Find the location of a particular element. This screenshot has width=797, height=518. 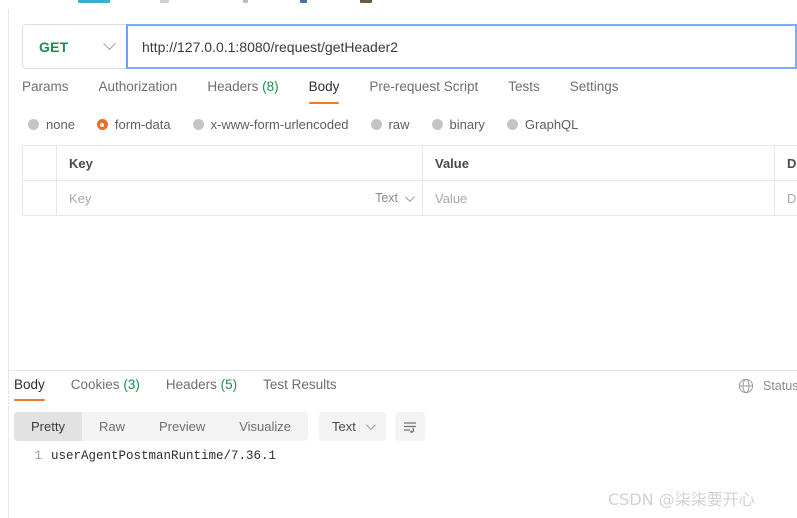

tab-body: Body is located at coordinates (332, 91).